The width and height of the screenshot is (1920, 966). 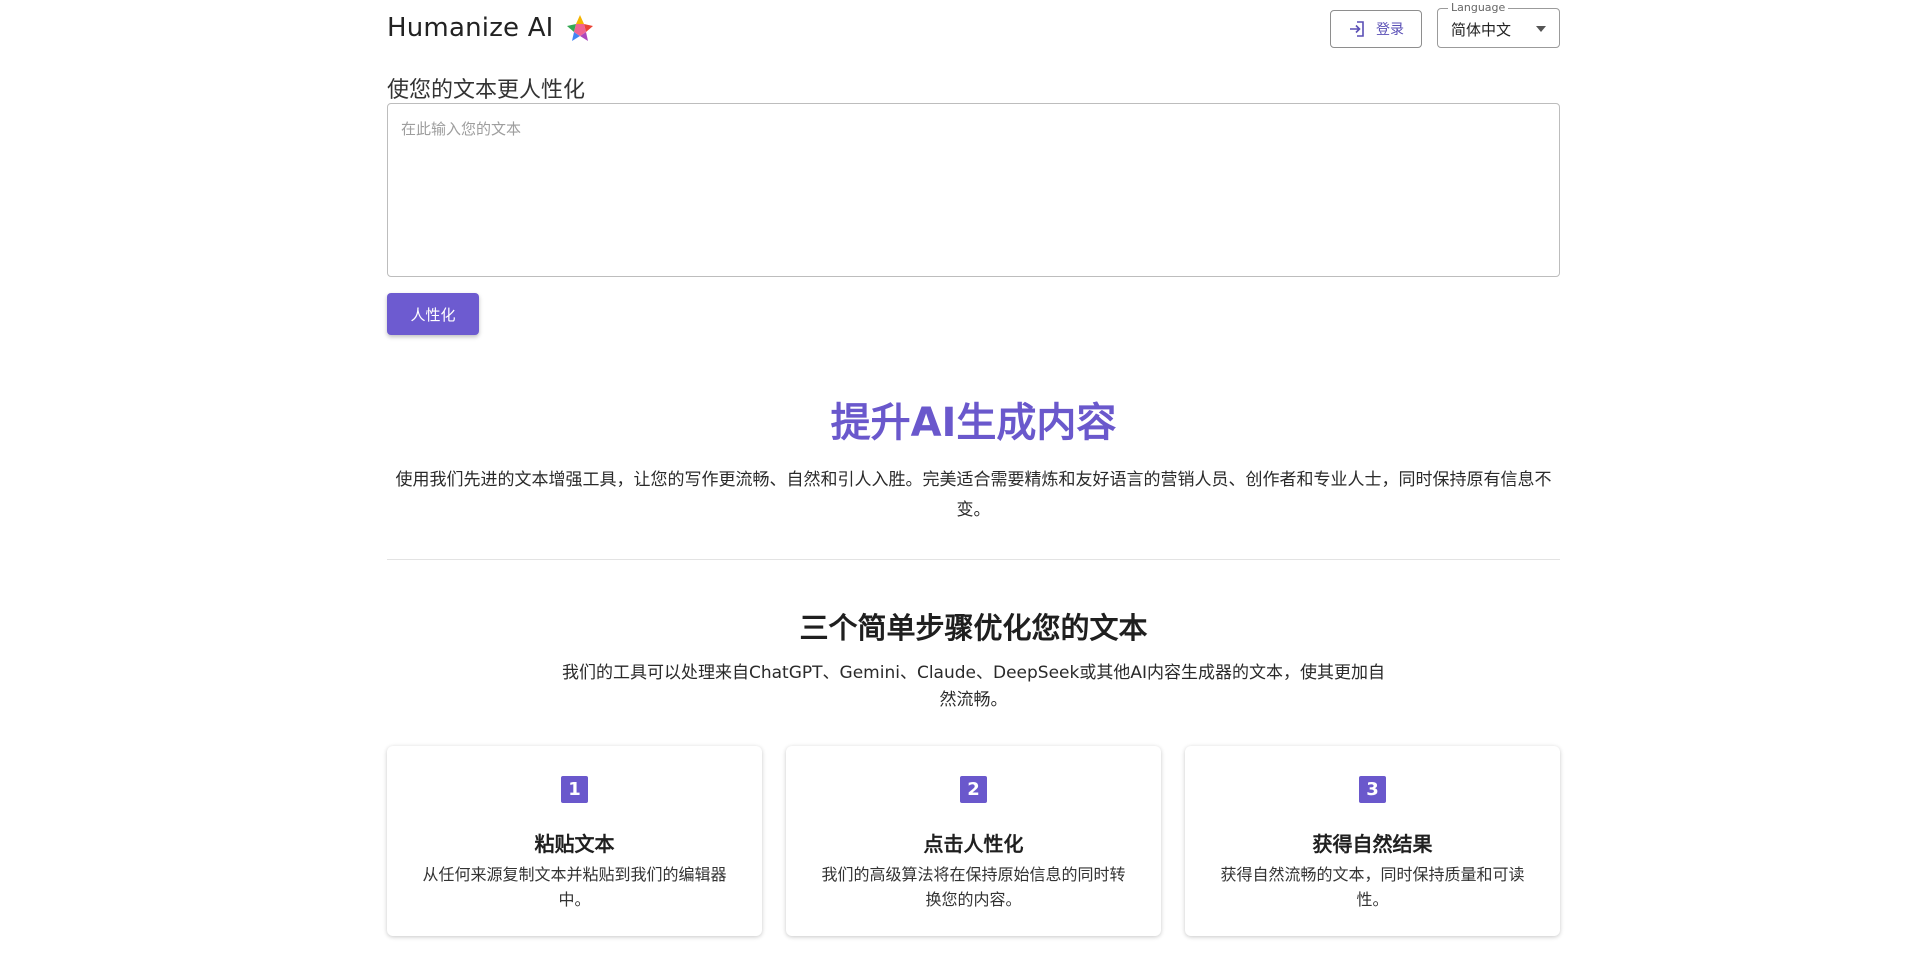 I want to click on step-title: 粘贴文本, so click(x=574, y=844).